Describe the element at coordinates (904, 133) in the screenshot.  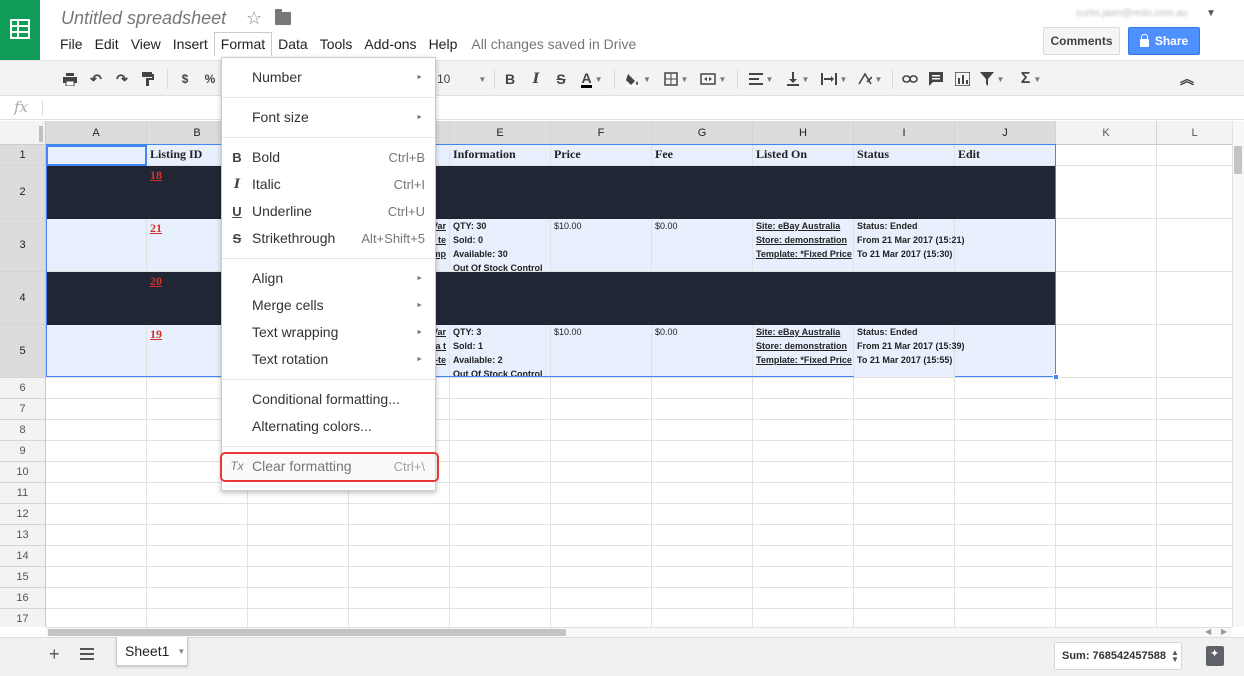
I see `column-header-i: I` at that location.